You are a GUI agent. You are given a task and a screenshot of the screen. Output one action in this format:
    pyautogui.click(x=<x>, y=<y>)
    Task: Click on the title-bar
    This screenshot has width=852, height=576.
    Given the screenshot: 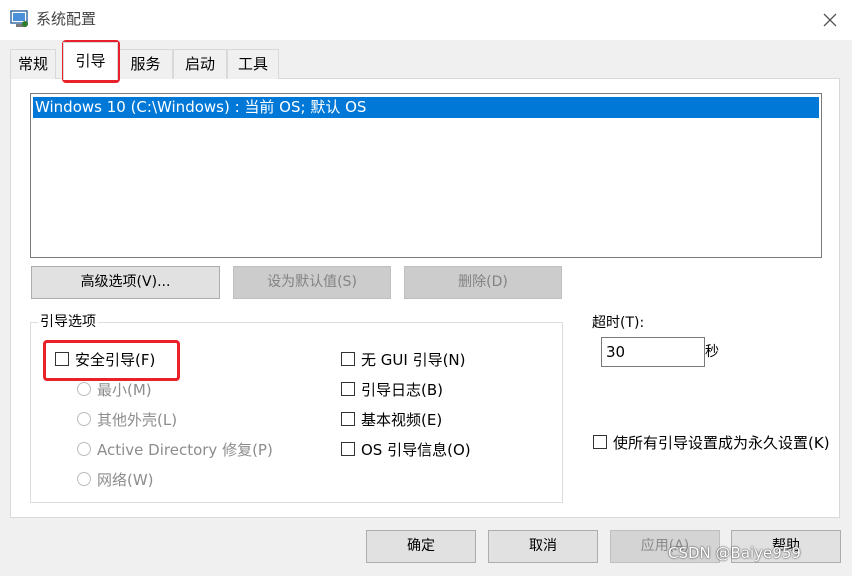 What is the action you would take?
    pyautogui.click(x=426, y=20)
    